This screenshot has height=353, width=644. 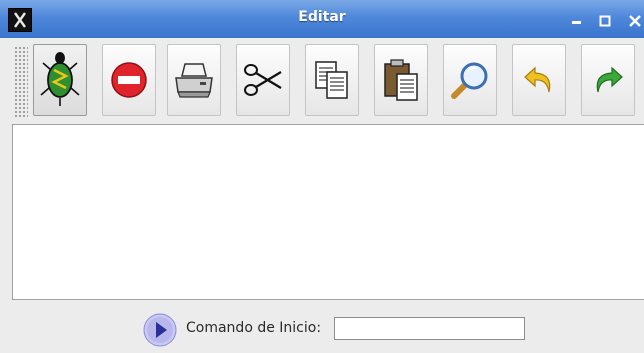 I want to click on turtle-button, so click(x=60, y=80).